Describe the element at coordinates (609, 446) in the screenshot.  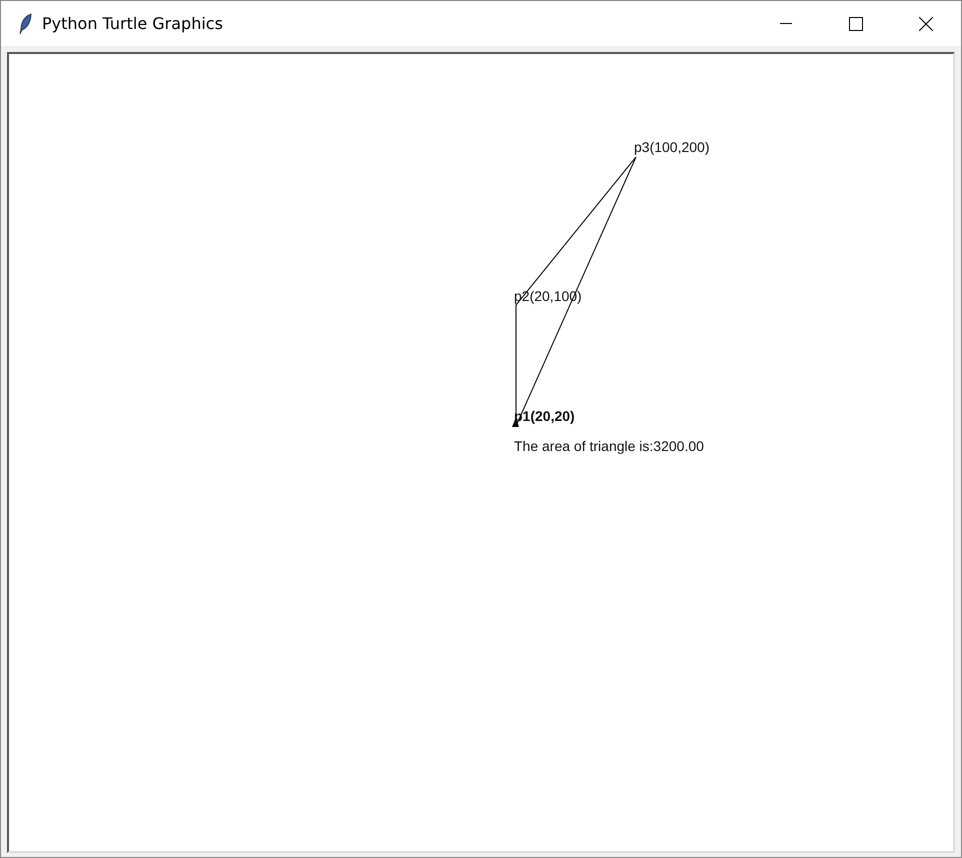
I see `area-result-text: The area of triangle is:3200.00` at that location.